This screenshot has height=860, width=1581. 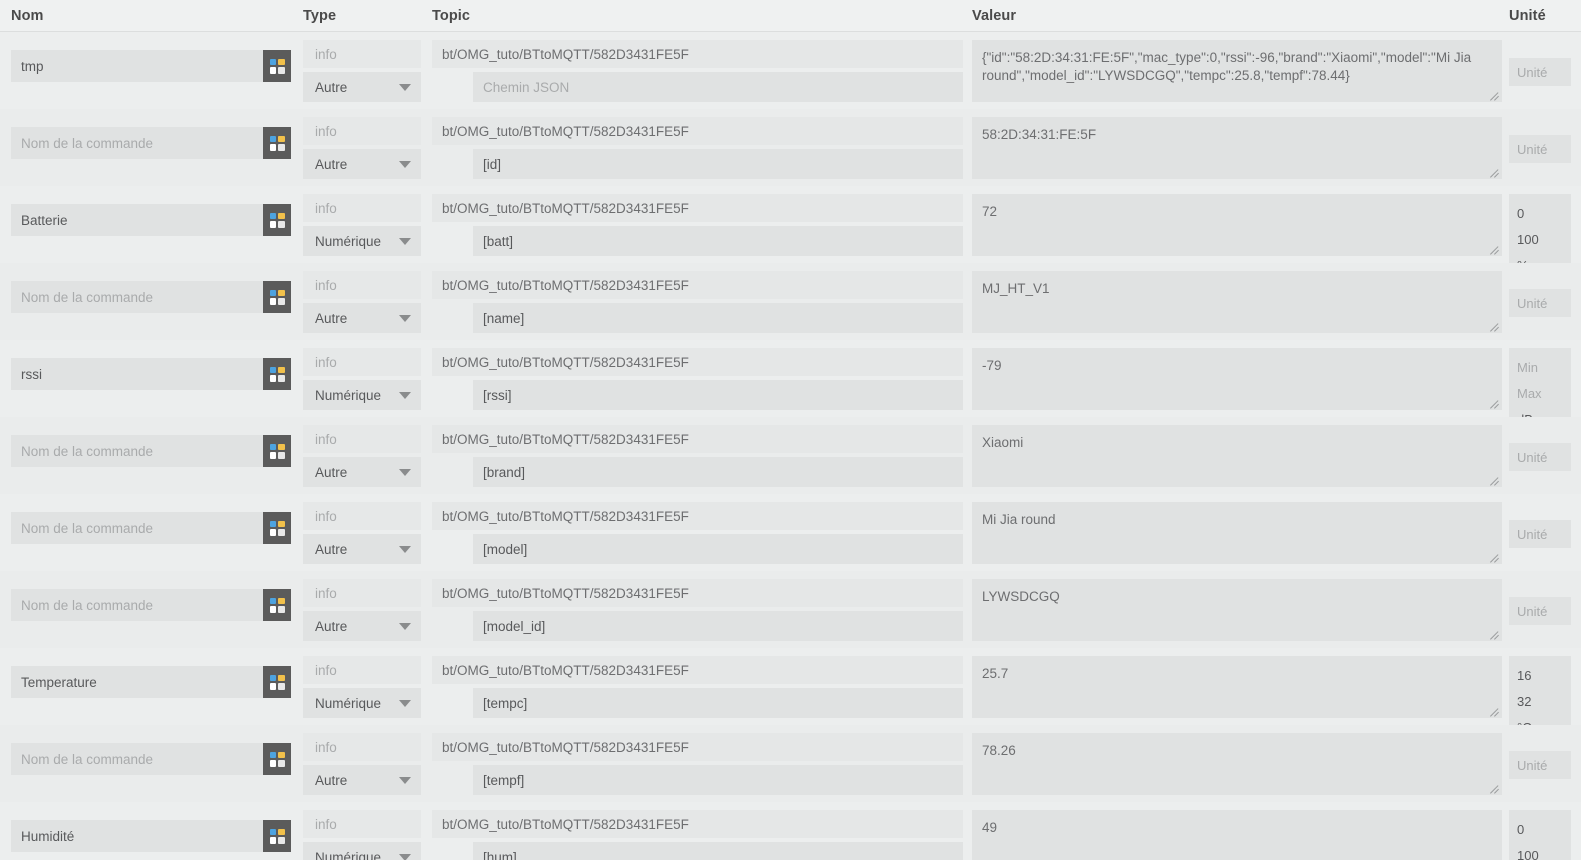 What do you see at coordinates (718, 626) in the screenshot?
I see `json-path-input: [model_id]` at bounding box center [718, 626].